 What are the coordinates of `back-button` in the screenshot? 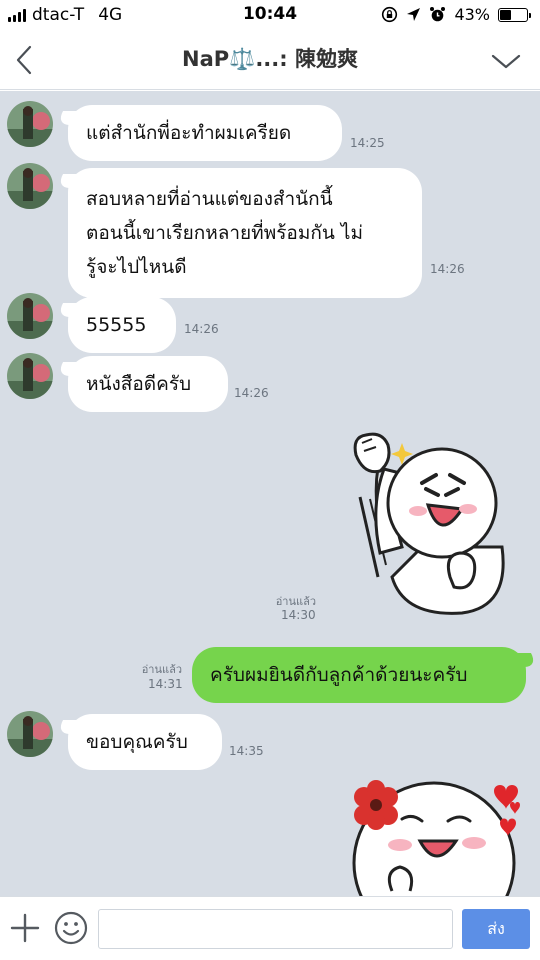 It's located at (25, 60).